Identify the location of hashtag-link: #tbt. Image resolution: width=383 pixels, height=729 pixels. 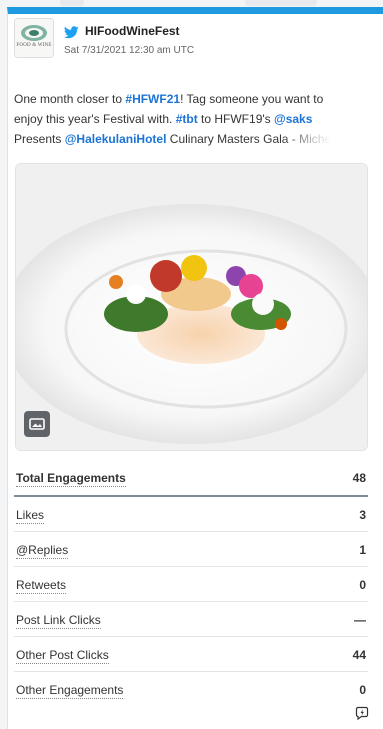
(187, 119).